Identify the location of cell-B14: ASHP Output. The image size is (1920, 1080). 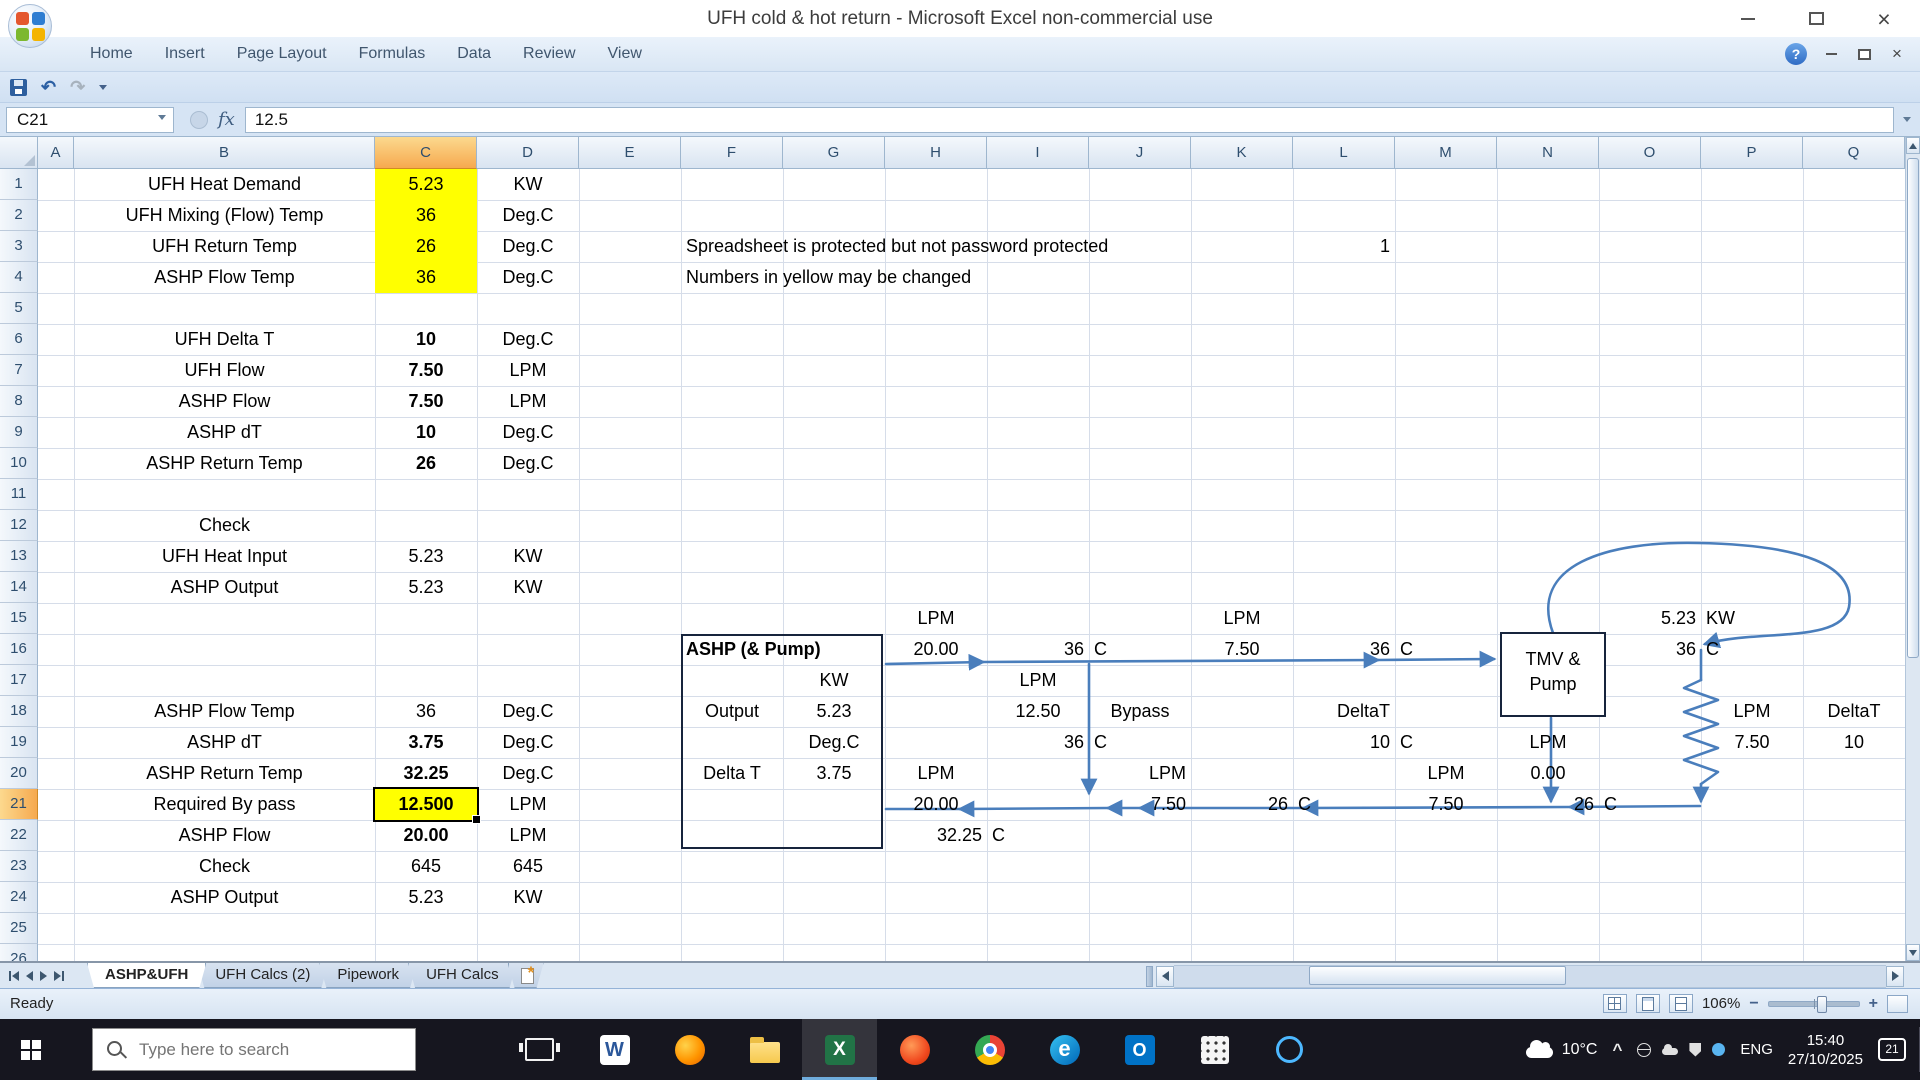
(224, 587).